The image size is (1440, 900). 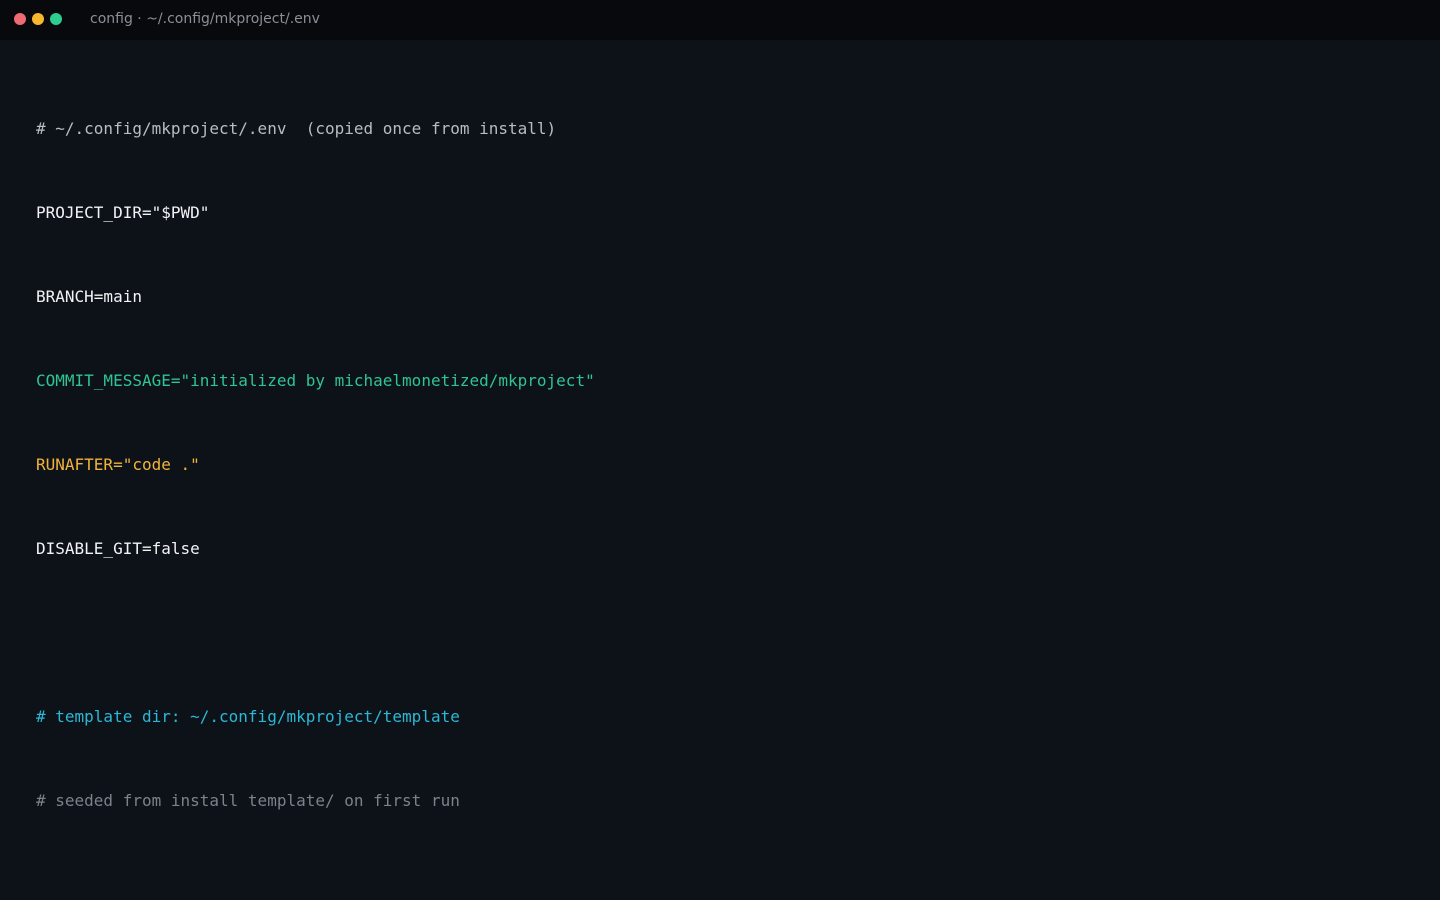 I want to click on editor-line: PROJECT_DIR="$PWD", so click(x=315, y=213).